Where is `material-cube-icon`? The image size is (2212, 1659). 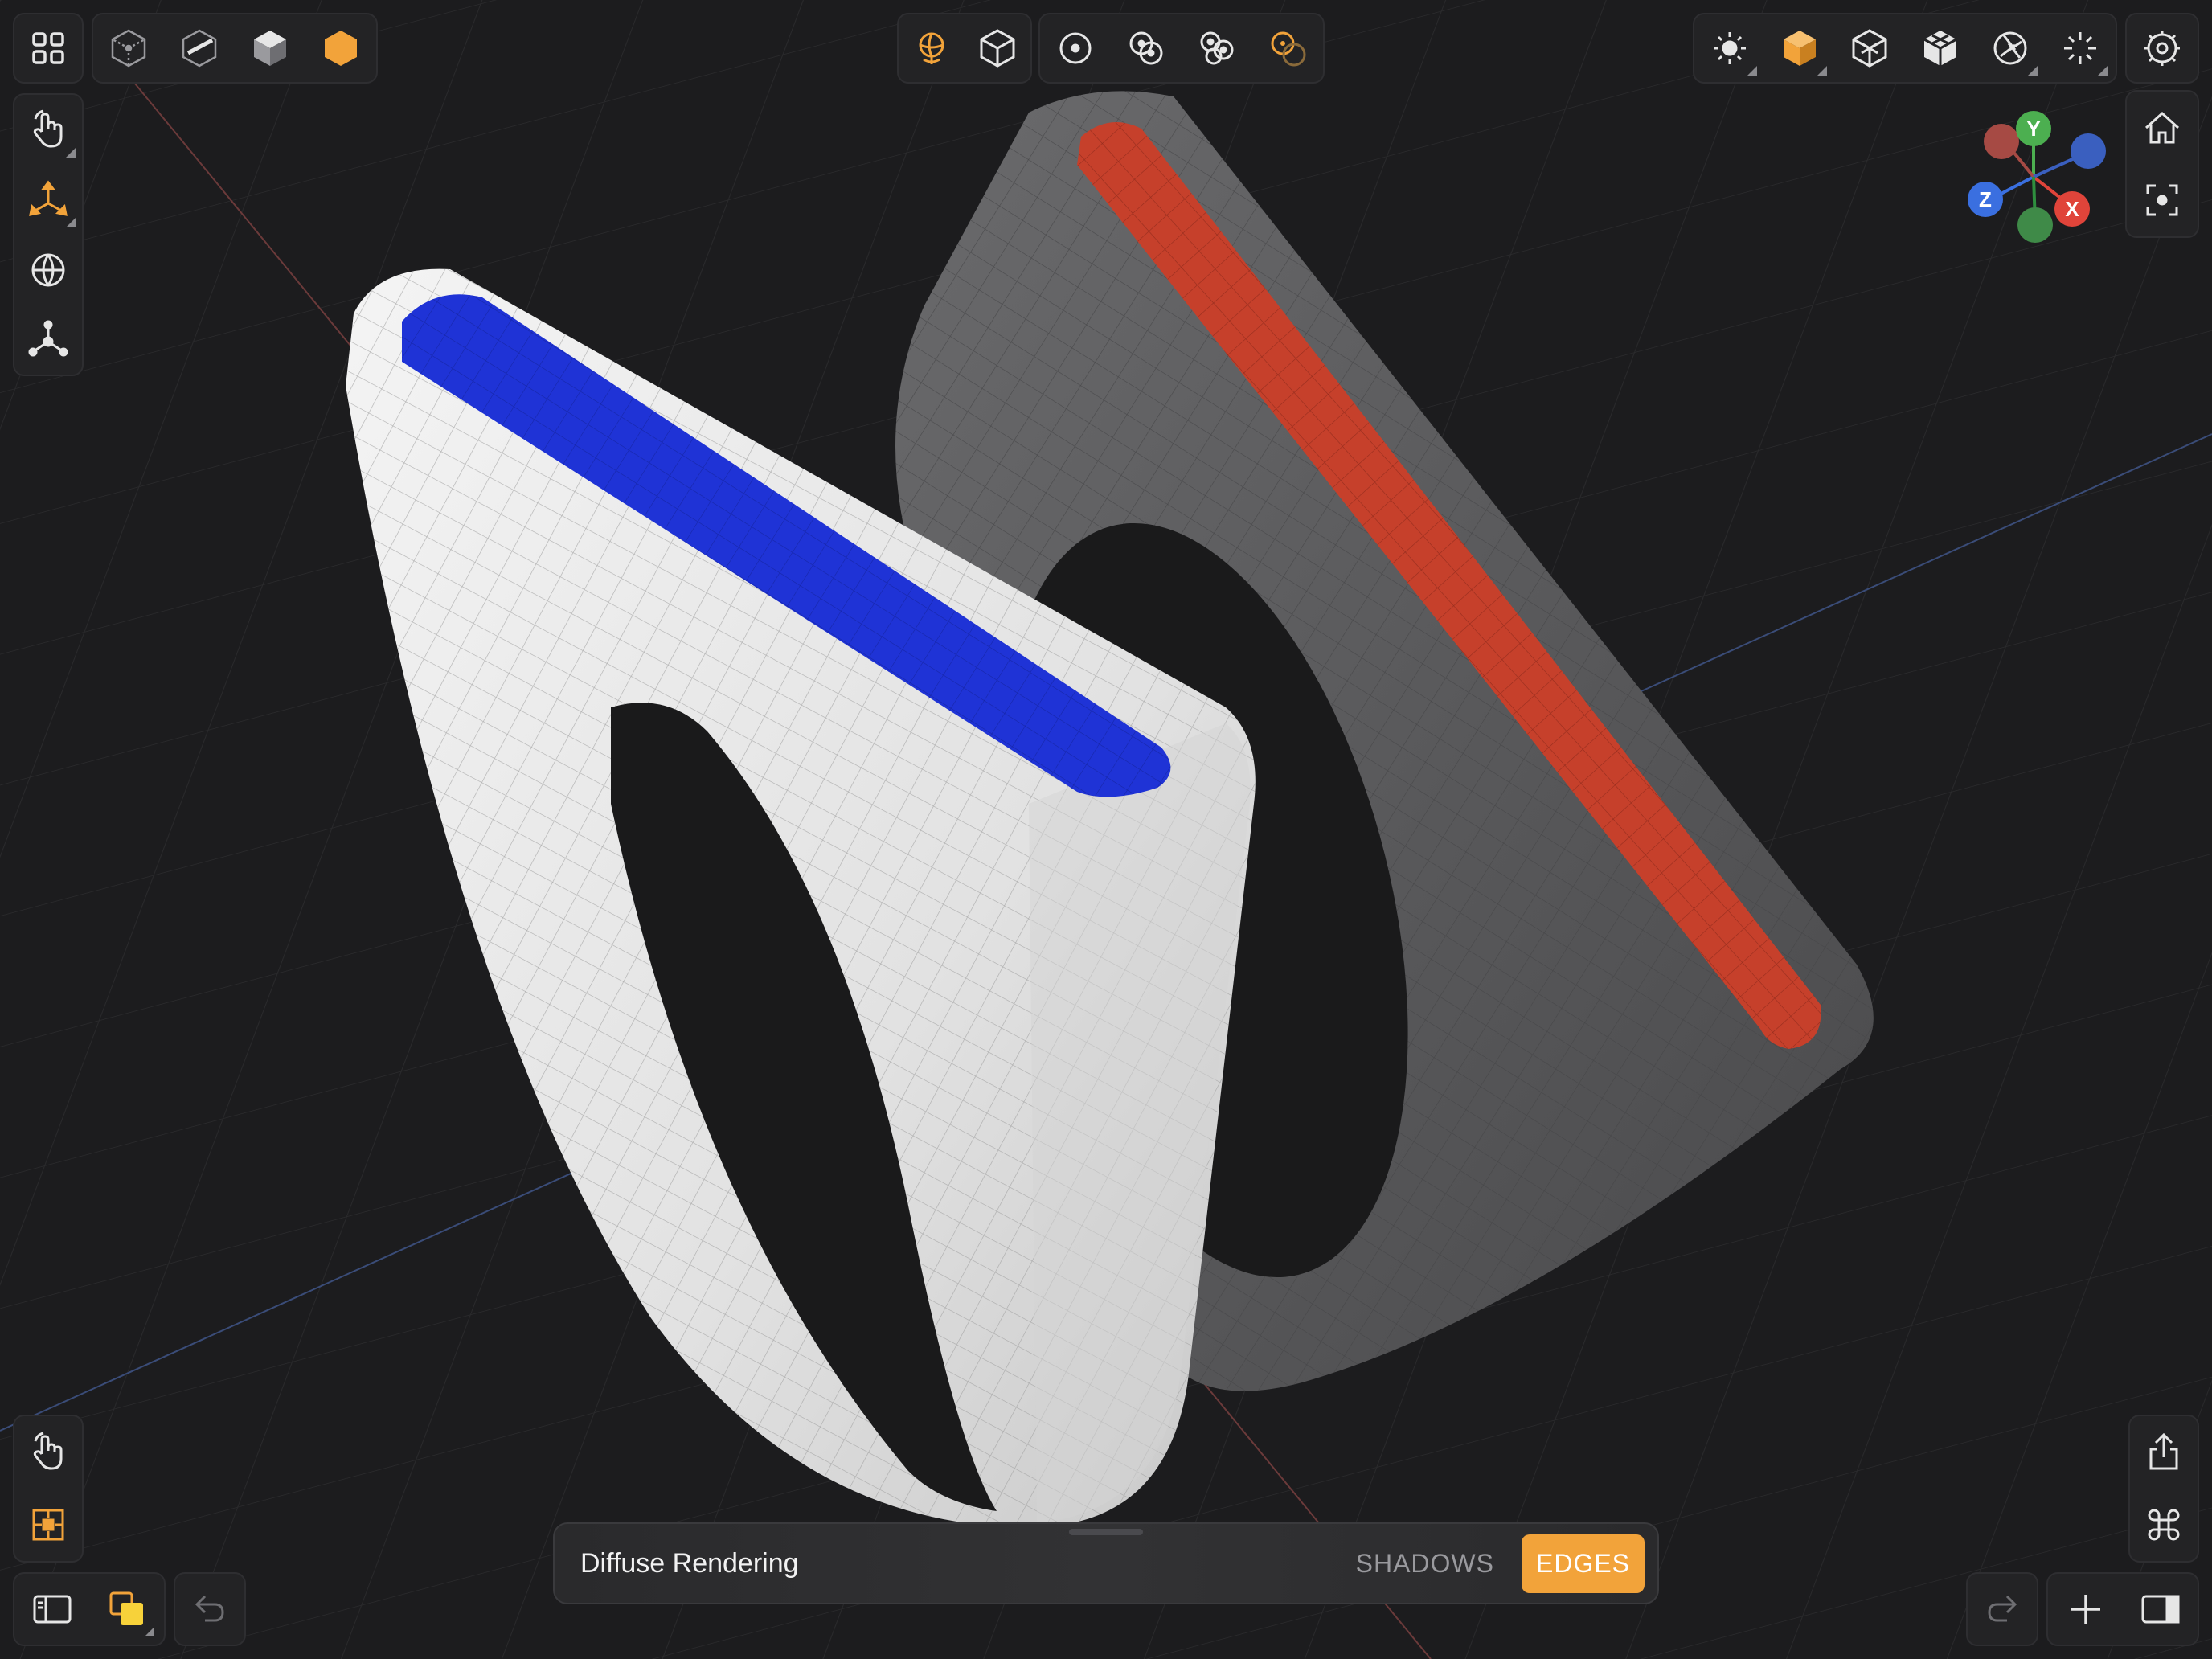 material-cube-icon is located at coordinates (1799, 48).